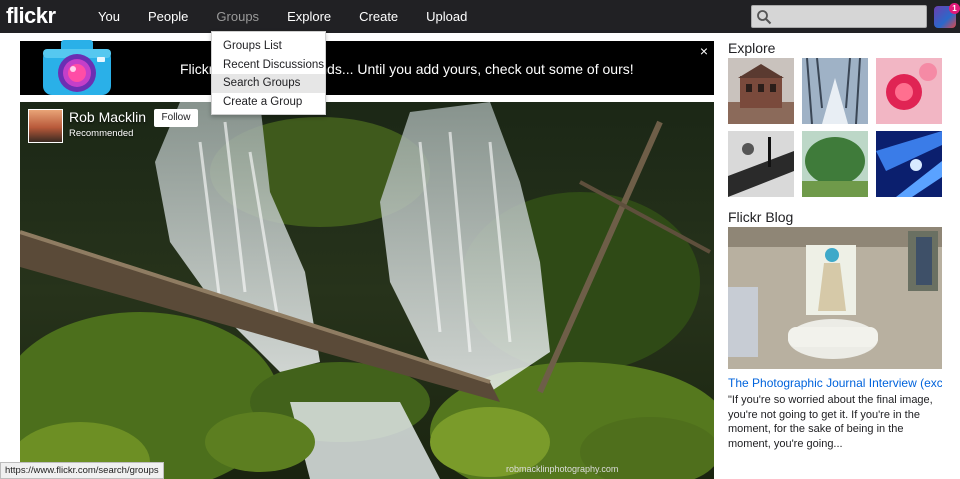 The image size is (960, 479). I want to click on nav-you: You, so click(109, 16).